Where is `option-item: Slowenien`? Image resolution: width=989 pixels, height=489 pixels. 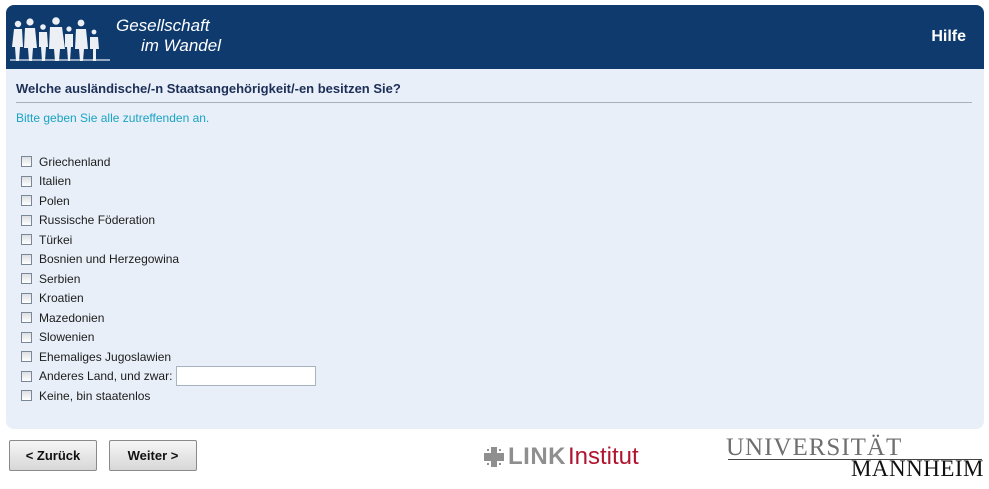
option-item: Slowenien is located at coordinates (168, 338).